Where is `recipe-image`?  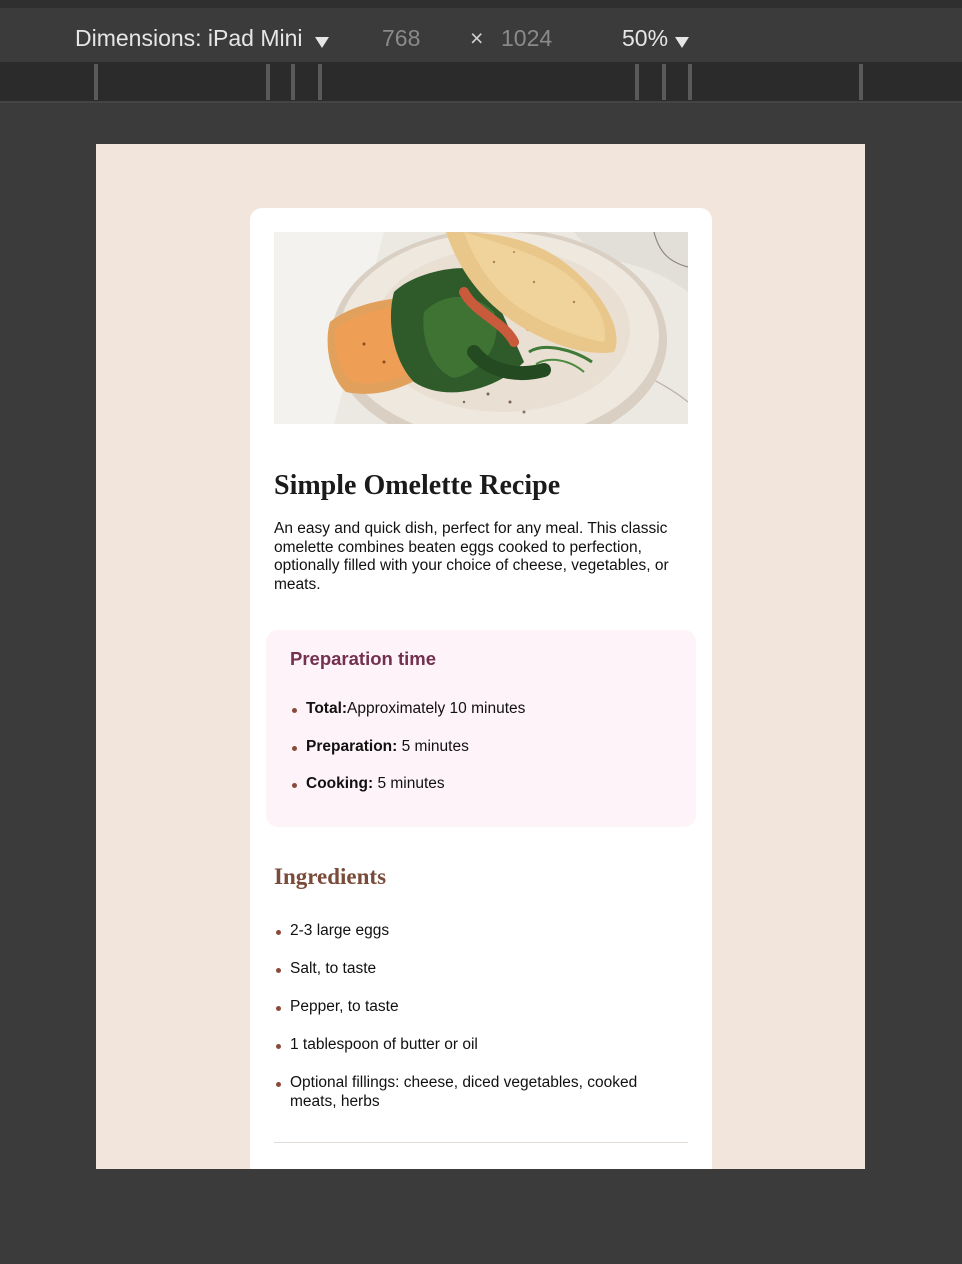 recipe-image is located at coordinates (481, 328).